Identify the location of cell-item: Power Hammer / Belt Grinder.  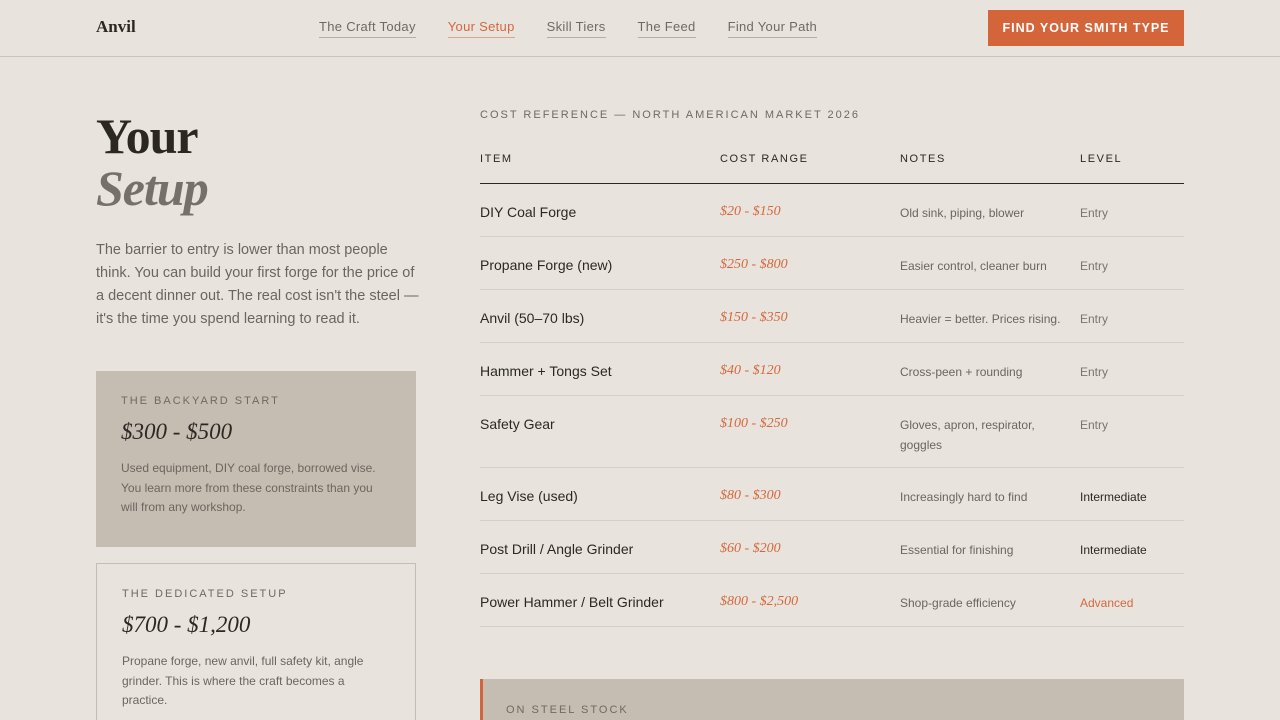
(572, 602).